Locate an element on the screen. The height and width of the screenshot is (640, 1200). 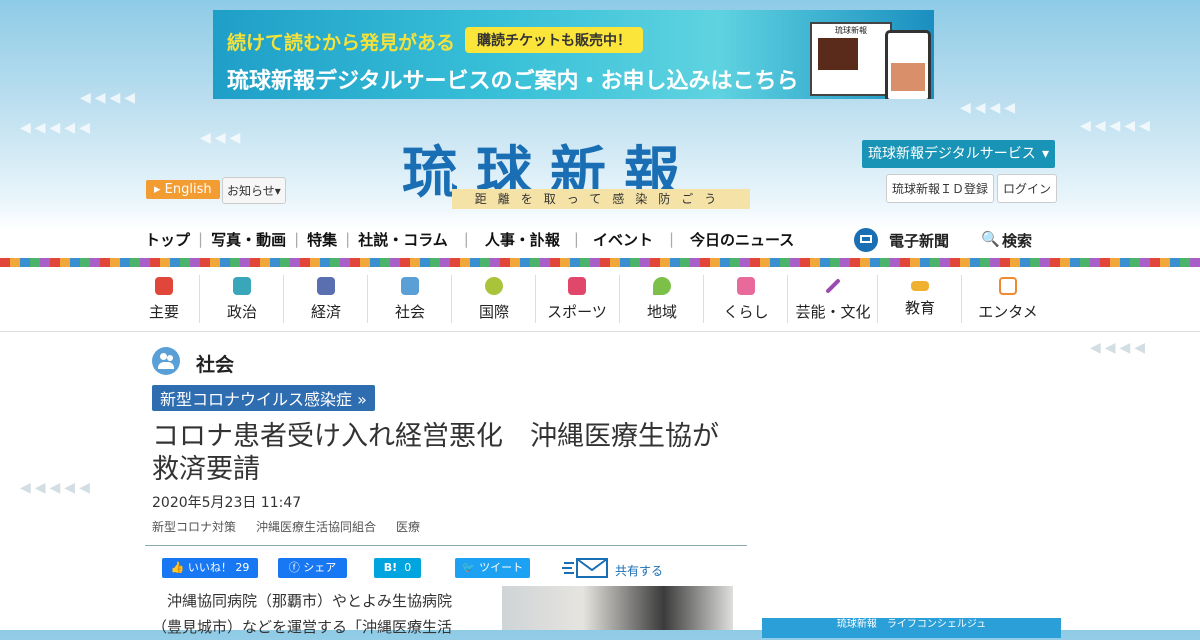
facebook-share-button: ⓕ シェア is located at coordinates (312, 568).